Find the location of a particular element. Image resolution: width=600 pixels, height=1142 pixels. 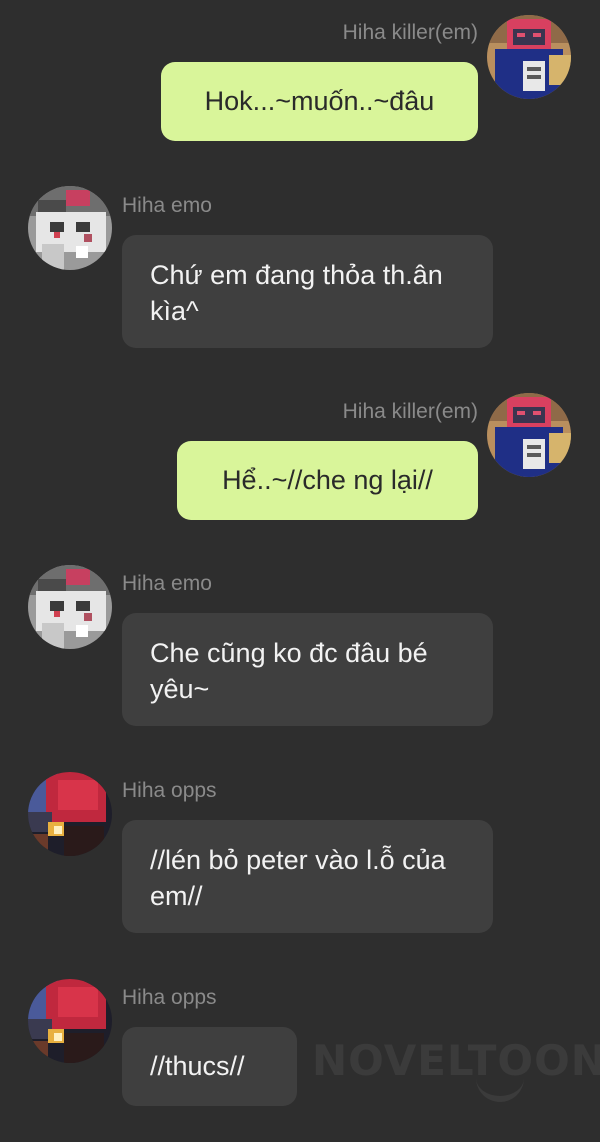

chat-bubble: Hể..~//che ng lại// is located at coordinates (327, 480).